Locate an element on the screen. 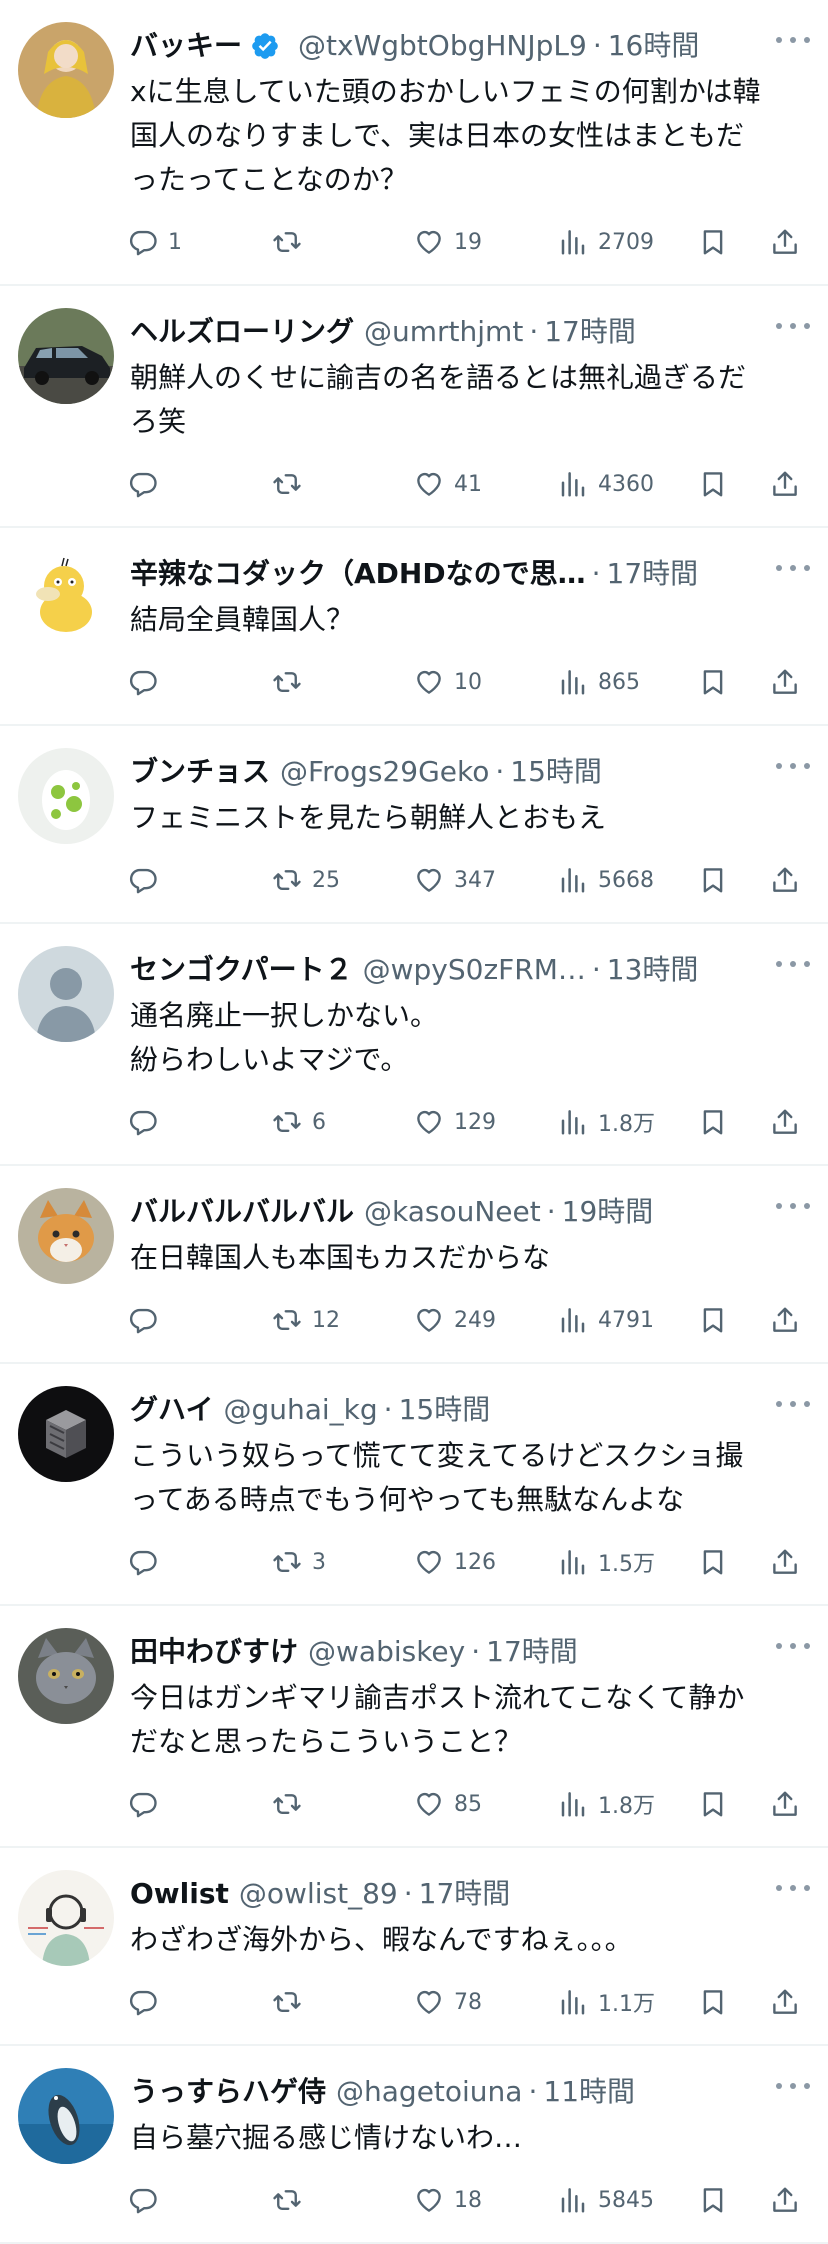  display-name: バッキー is located at coordinates (186, 46).